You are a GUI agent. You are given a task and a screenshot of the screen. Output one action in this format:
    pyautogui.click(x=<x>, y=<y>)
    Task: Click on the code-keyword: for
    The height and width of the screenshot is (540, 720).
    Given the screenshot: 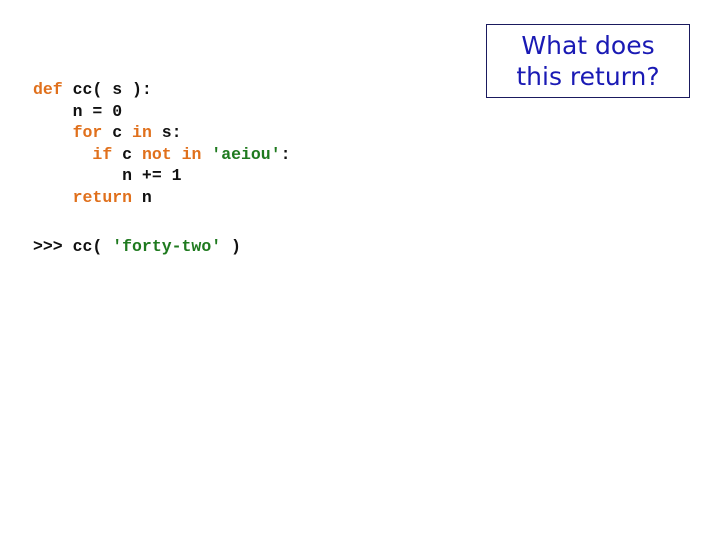 What is the action you would take?
    pyautogui.click(x=87, y=133)
    